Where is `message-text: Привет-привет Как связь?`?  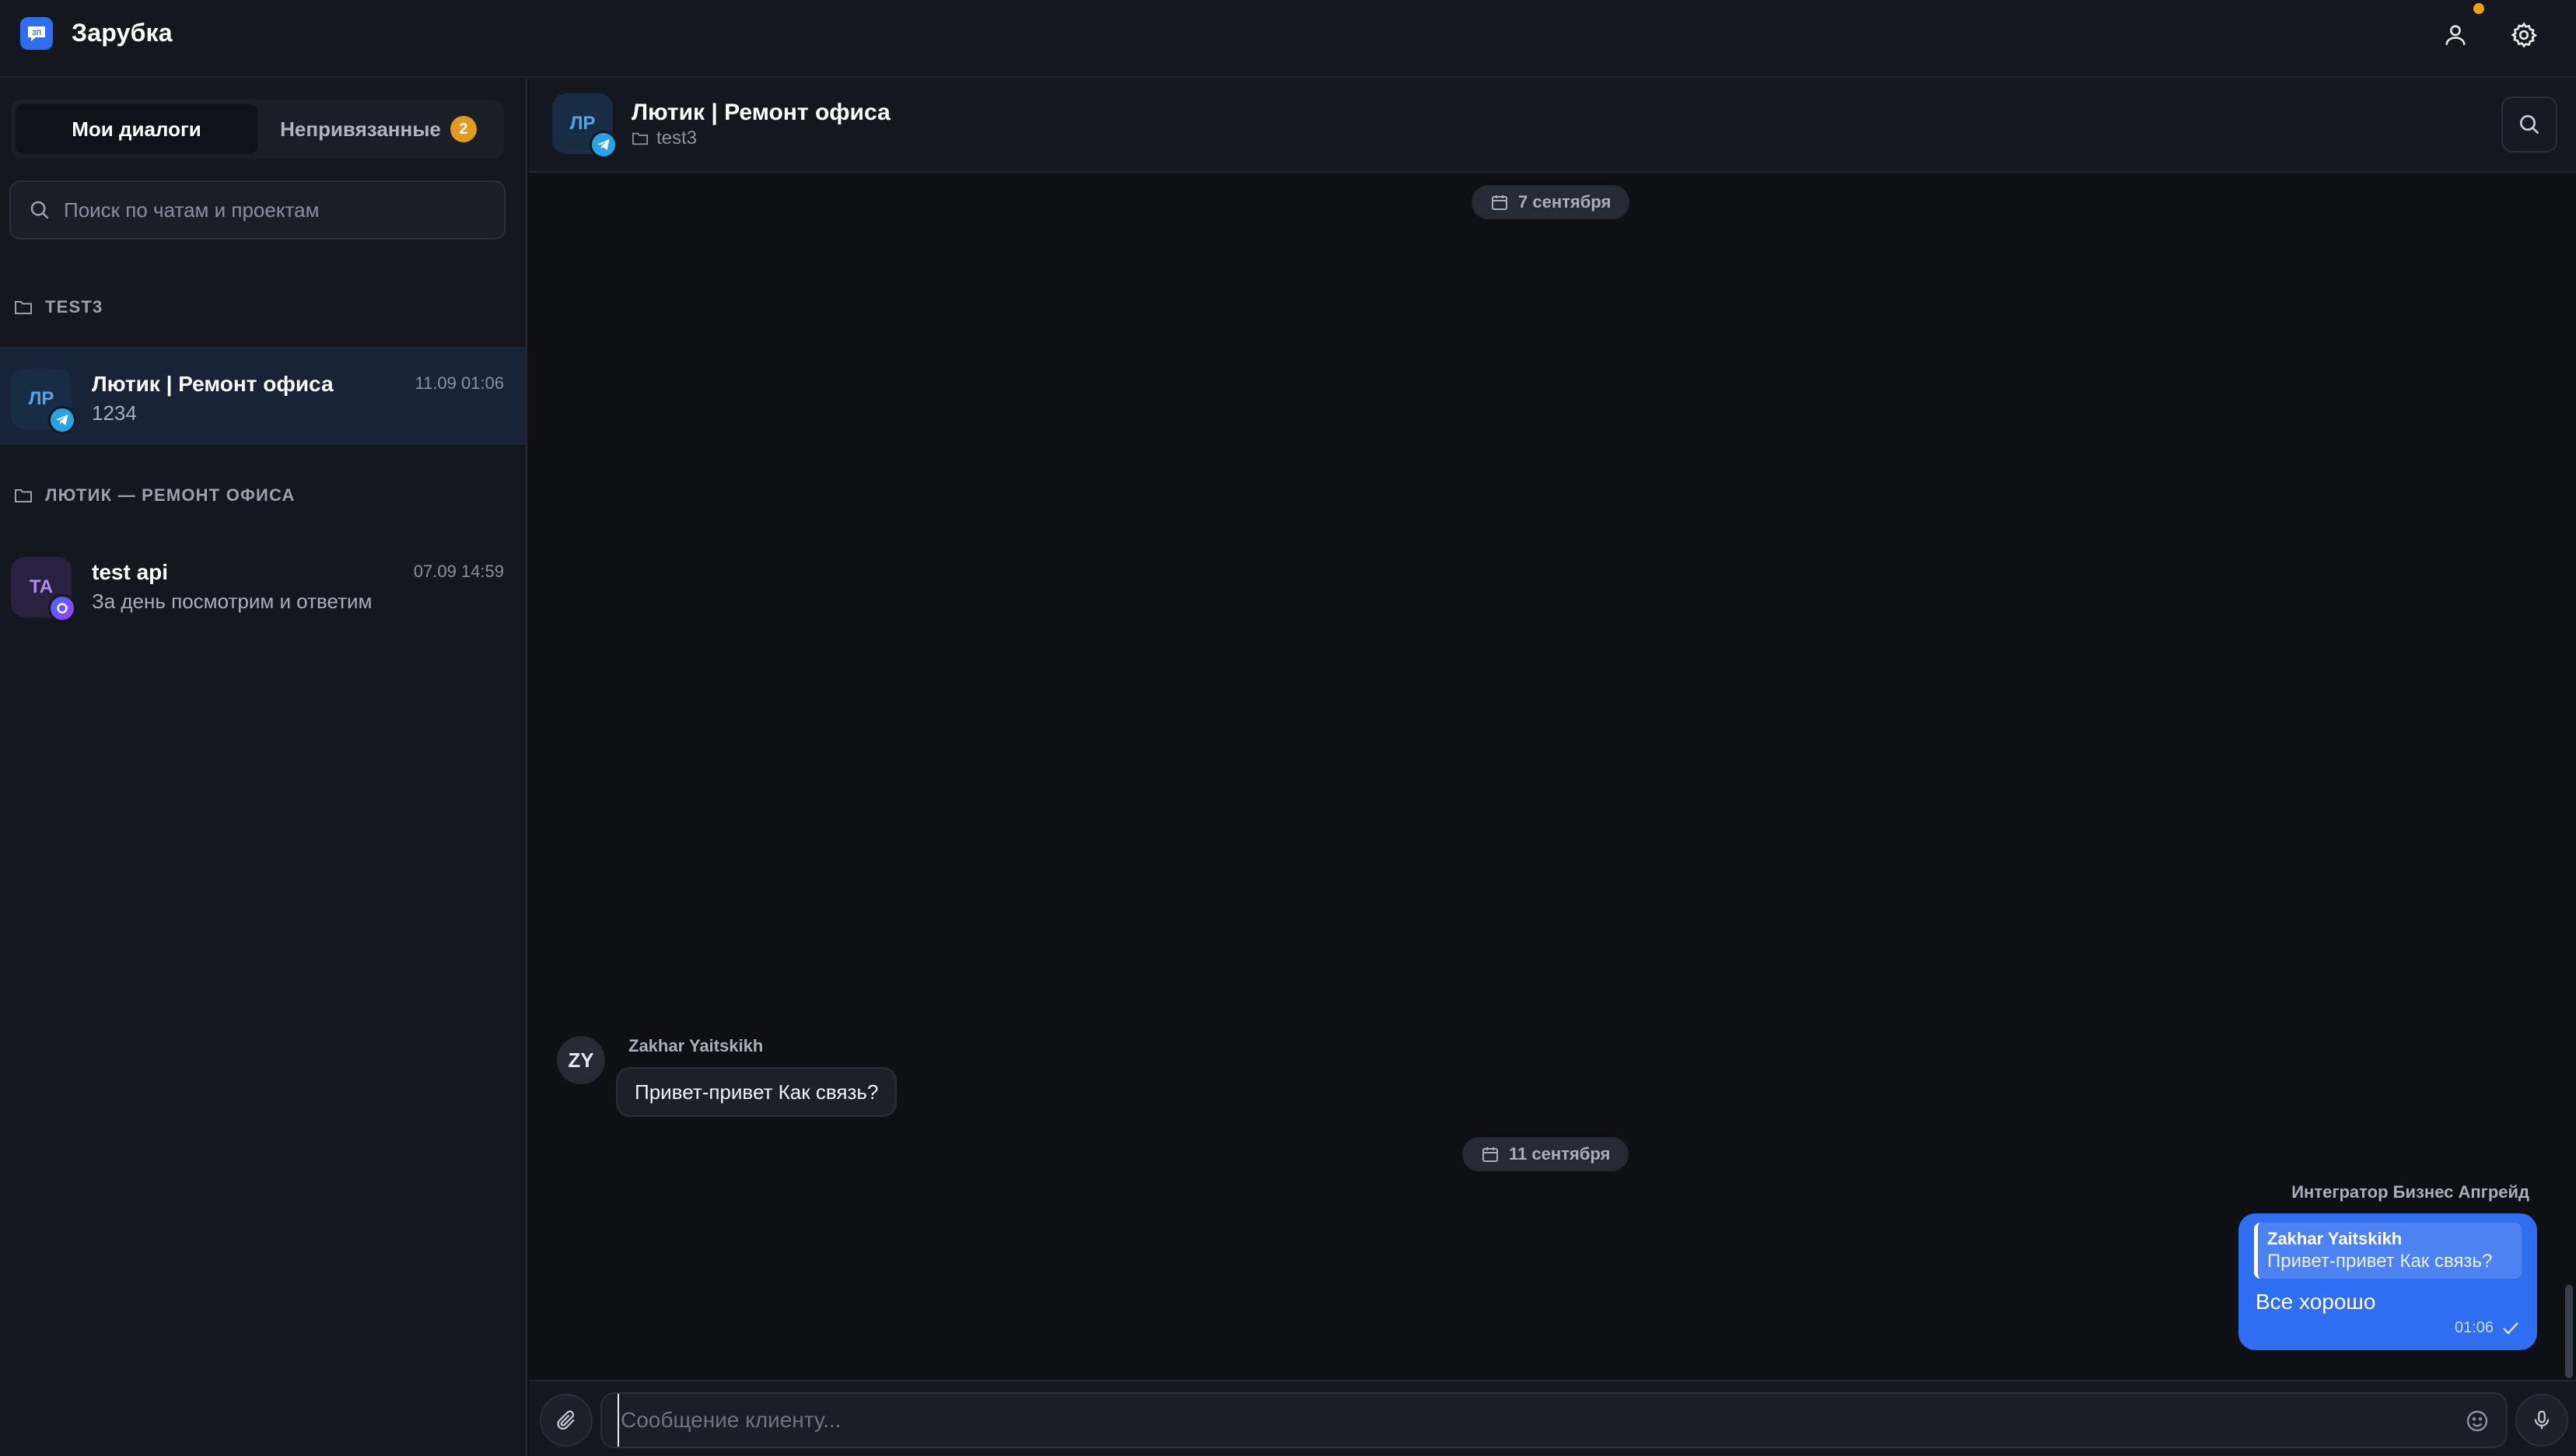 message-text: Привет-привет Как связь? is located at coordinates (757, 1092).